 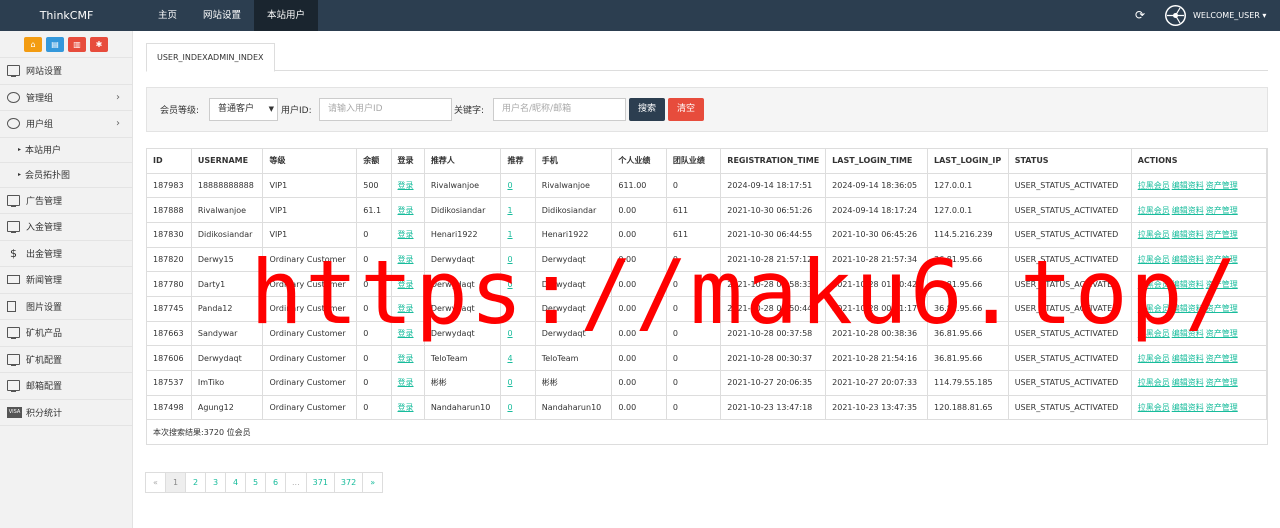 I want to click on brand-logo: ThinkCMF, so click(x=66, y=15).